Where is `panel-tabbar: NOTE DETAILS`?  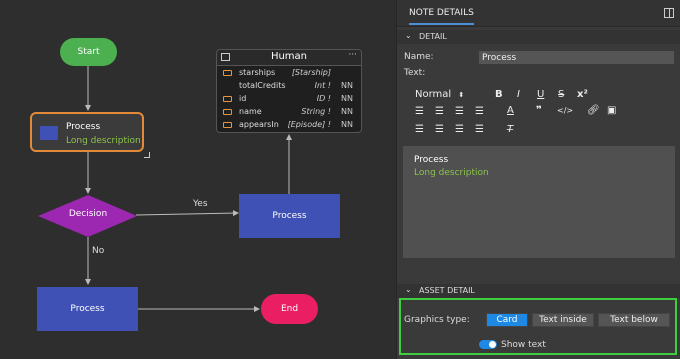 panel-tabbar: NOTE DETAILS is located at coordinates (538, 13).